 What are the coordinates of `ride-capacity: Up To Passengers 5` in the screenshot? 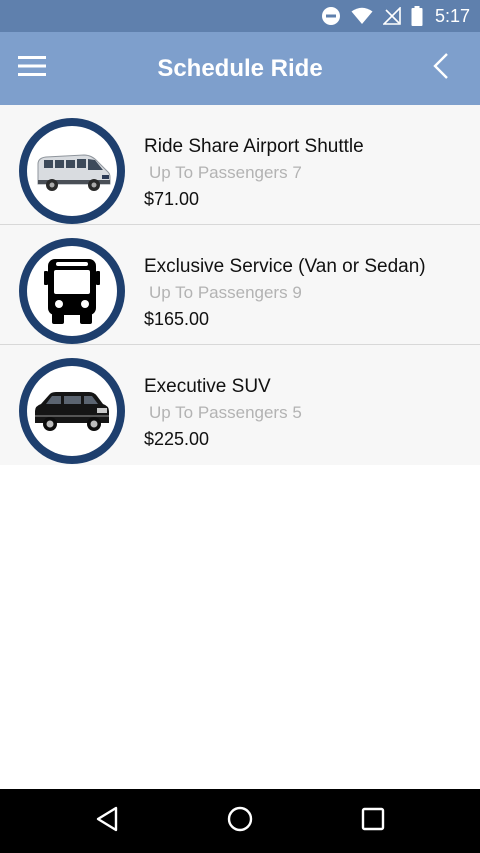 It's located at (225, 412).